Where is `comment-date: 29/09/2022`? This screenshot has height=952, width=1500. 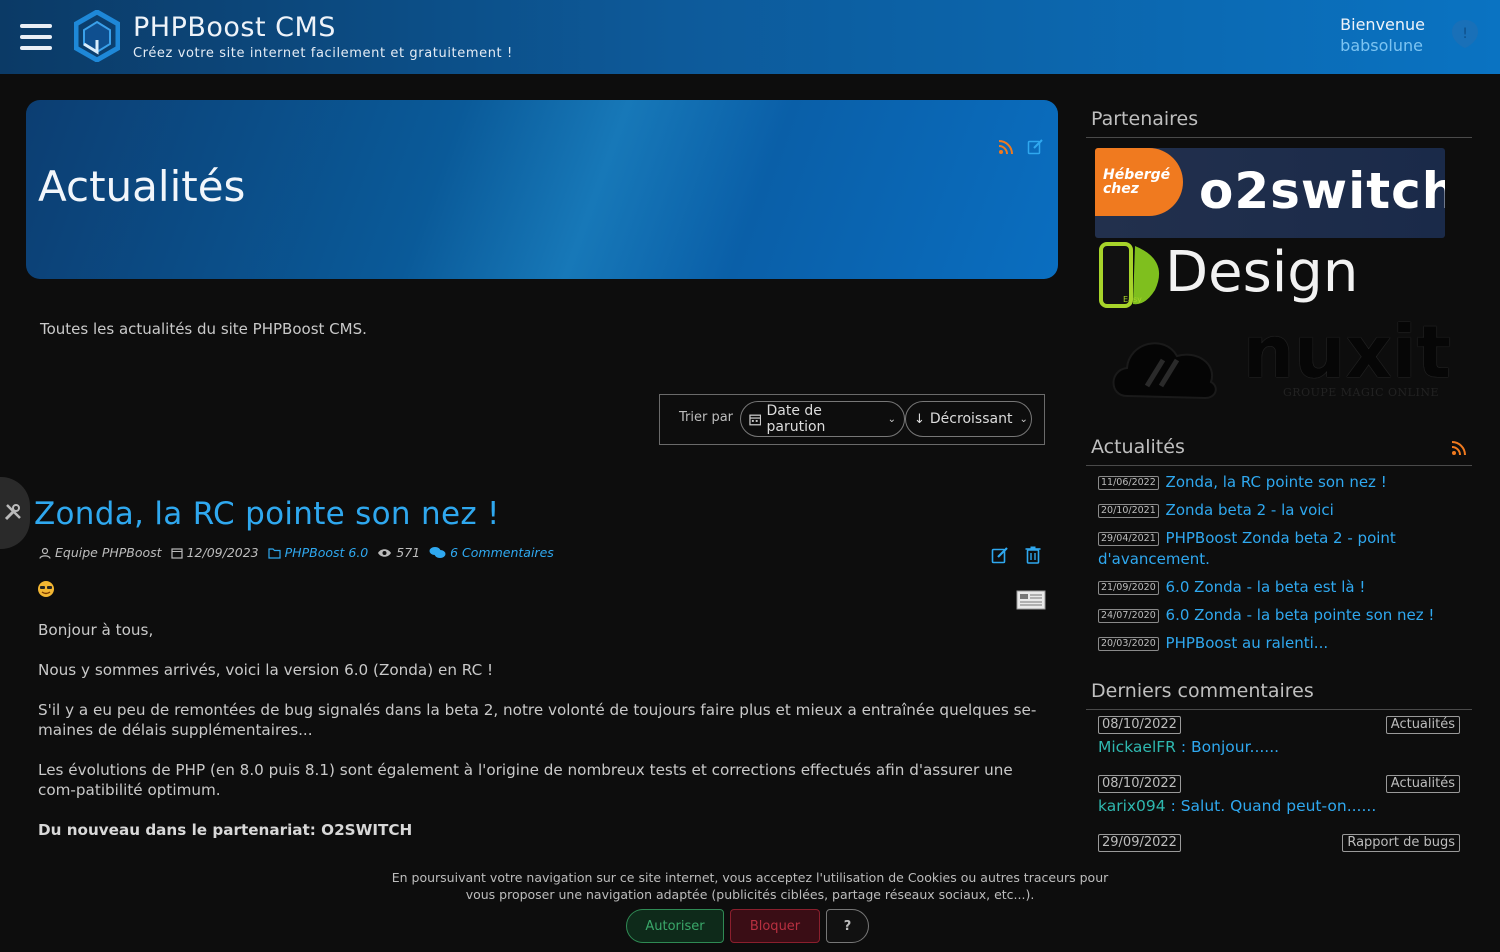
comment-date: 29/09/2022 is located at coordinates (1139, 843).